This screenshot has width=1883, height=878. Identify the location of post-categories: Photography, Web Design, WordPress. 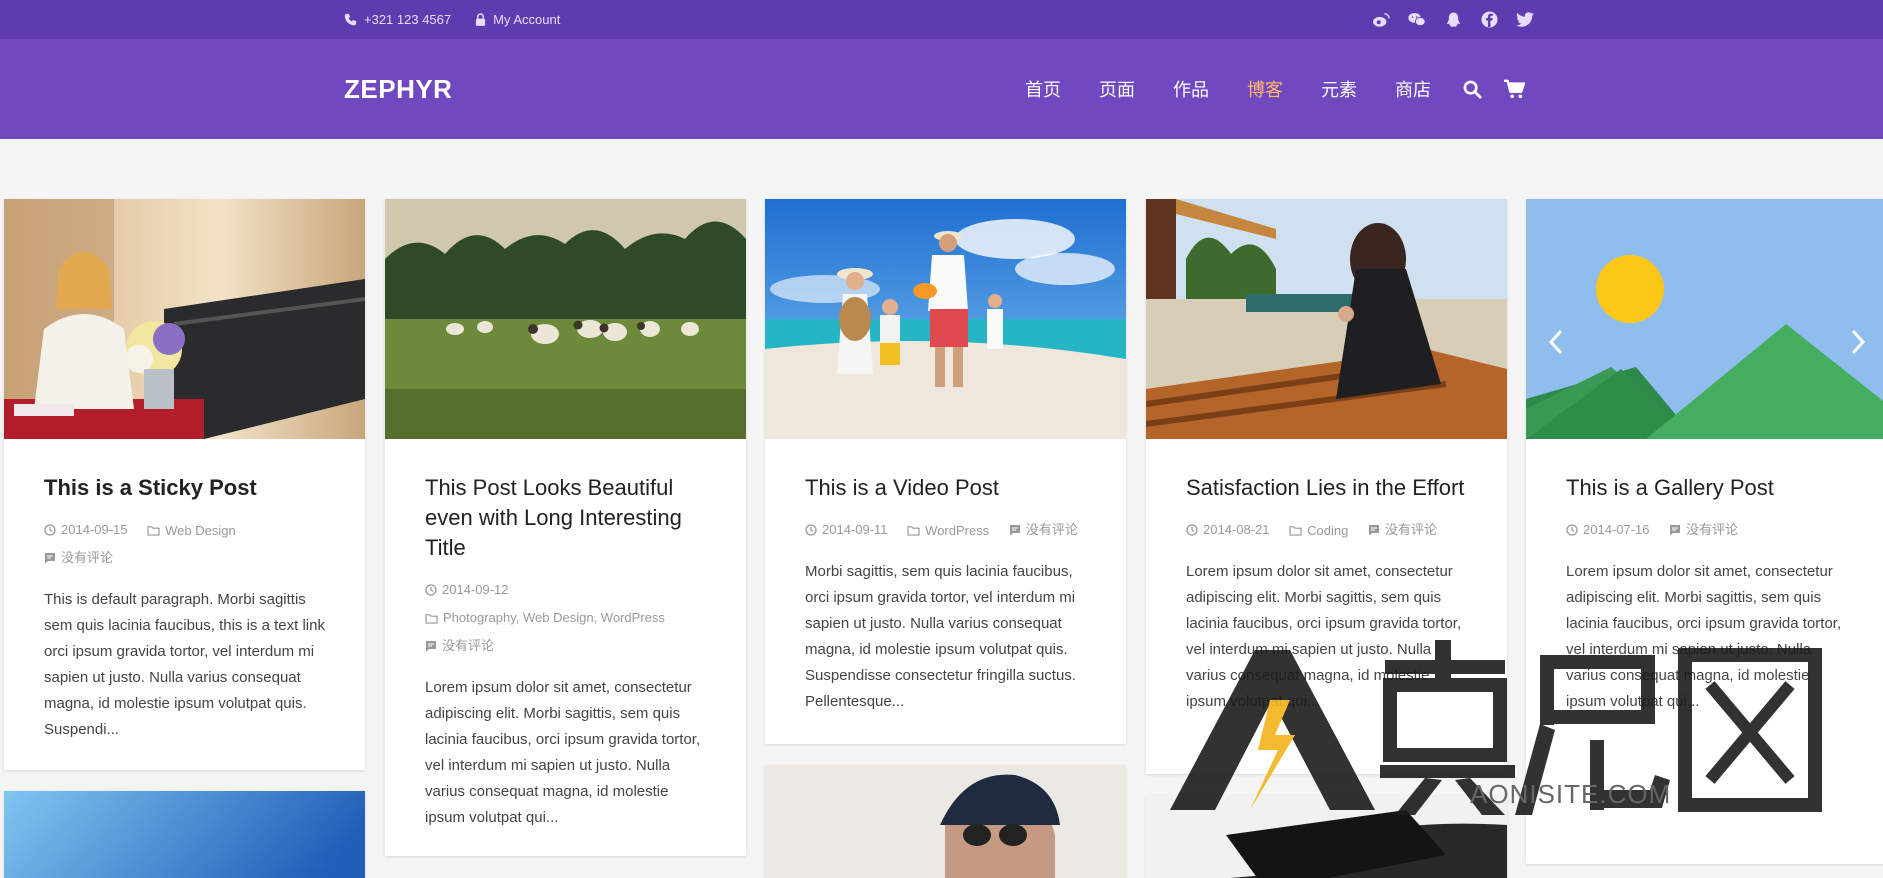
(545, 618).